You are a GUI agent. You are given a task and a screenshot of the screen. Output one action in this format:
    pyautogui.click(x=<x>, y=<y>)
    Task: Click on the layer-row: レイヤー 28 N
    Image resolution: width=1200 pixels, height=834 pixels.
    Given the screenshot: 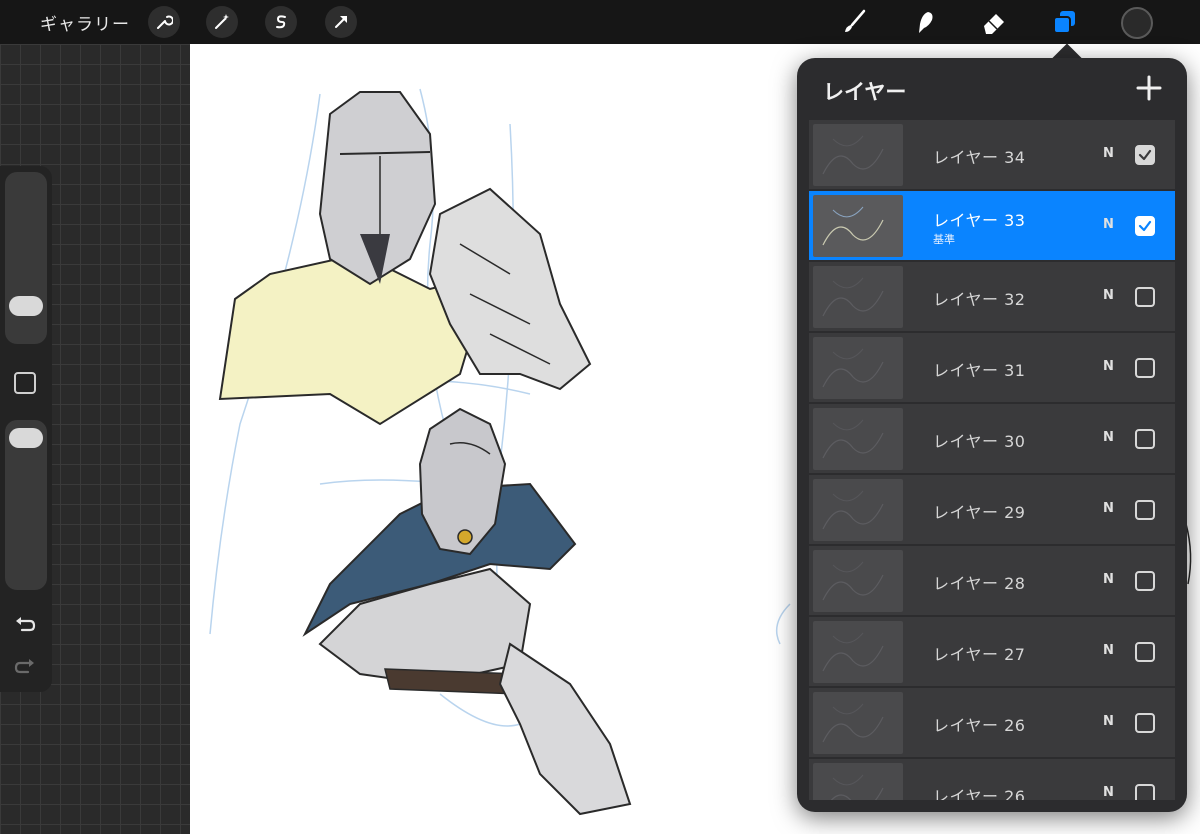 What is the action you would take?
    pyautogui.click(x=992, y=581)
    